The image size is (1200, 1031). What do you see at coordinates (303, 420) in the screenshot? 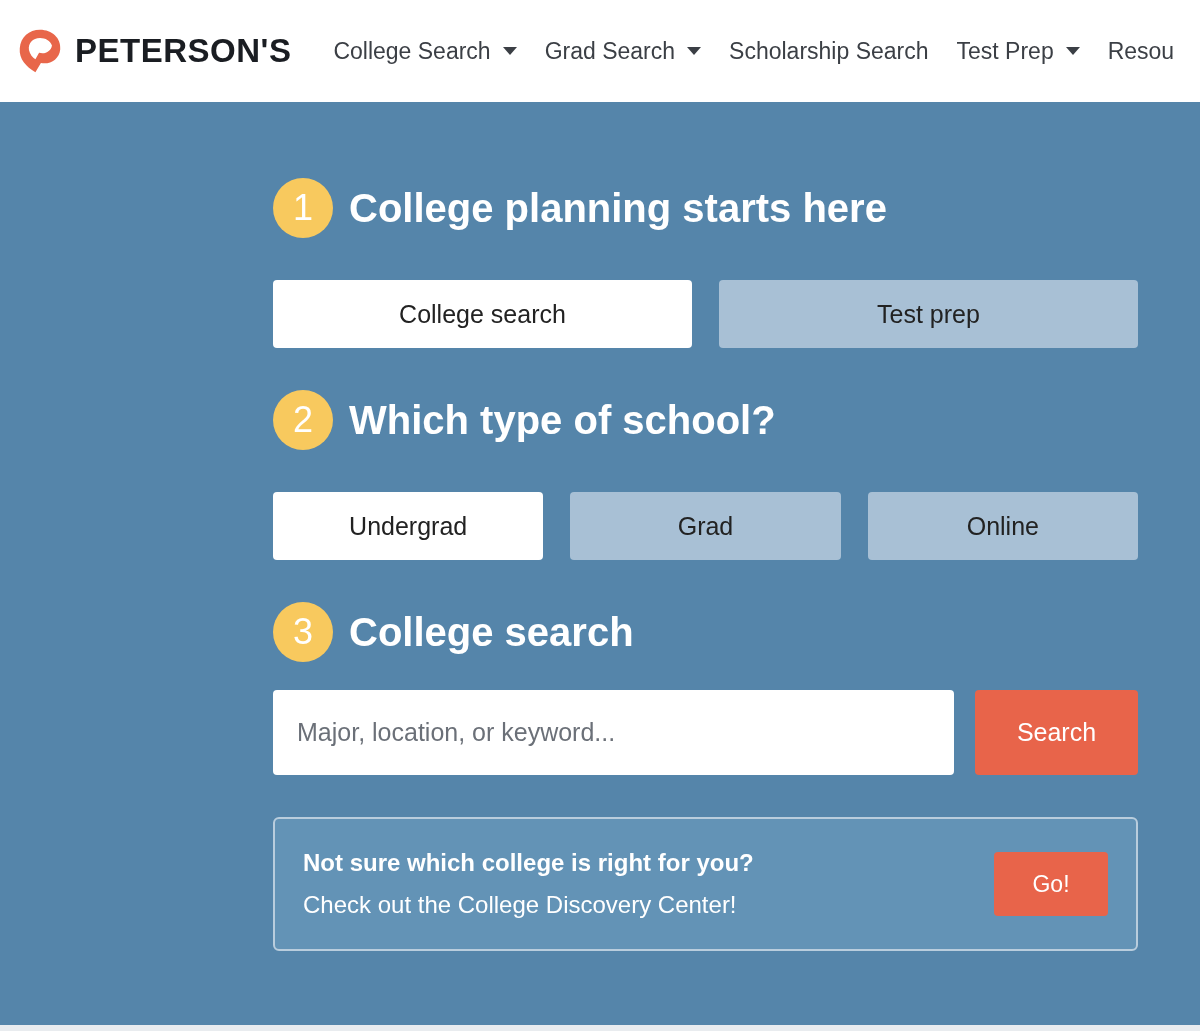
I see `step-number-badge: 2` at bounding box center [303, 420].